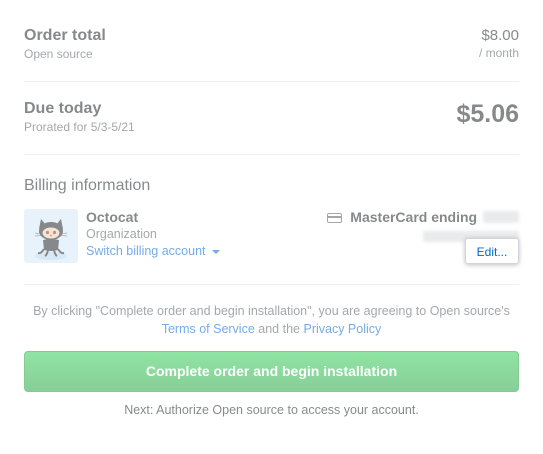  Describe the element at coordinates (65, 35) in the screenshot. I see `order-total-title: Order total` at that location.